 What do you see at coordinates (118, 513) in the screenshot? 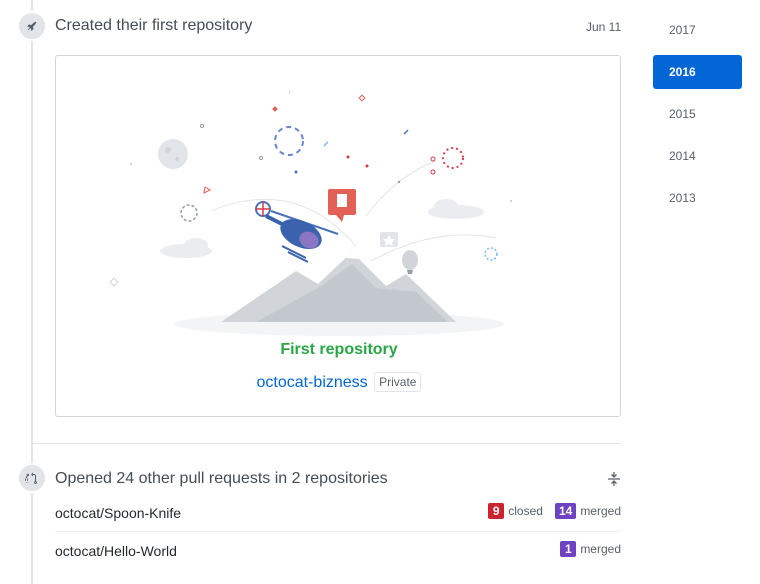
I see `pr-repo-link: octocat/Spoon-Knife` at bounding box center [118, 513].